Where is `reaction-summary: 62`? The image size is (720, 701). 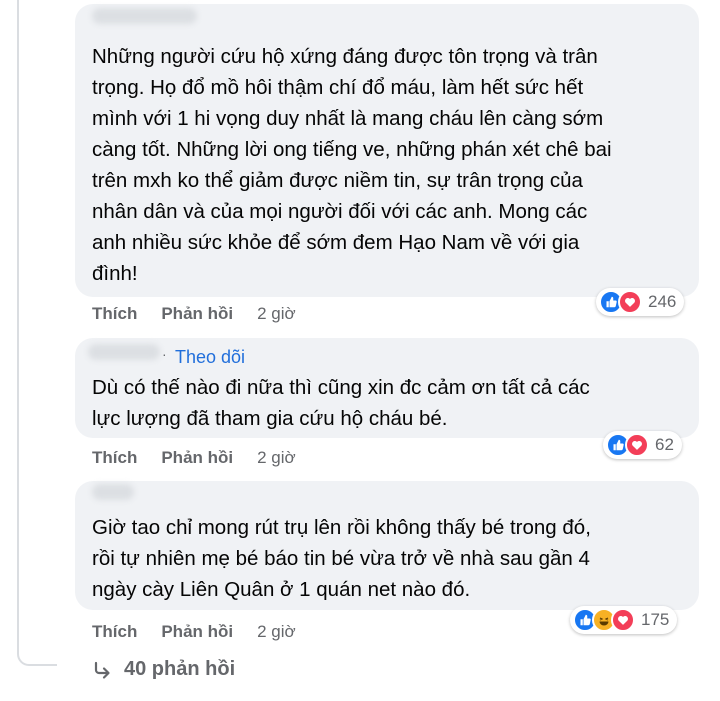
reaction-summary: 62 is located at coordinates (642, 445).